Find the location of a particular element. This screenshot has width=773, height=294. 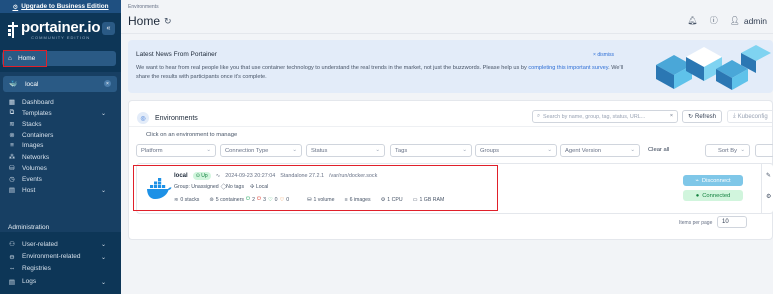

sidebar-item-label: User-related is located at coordinates (40, 244).